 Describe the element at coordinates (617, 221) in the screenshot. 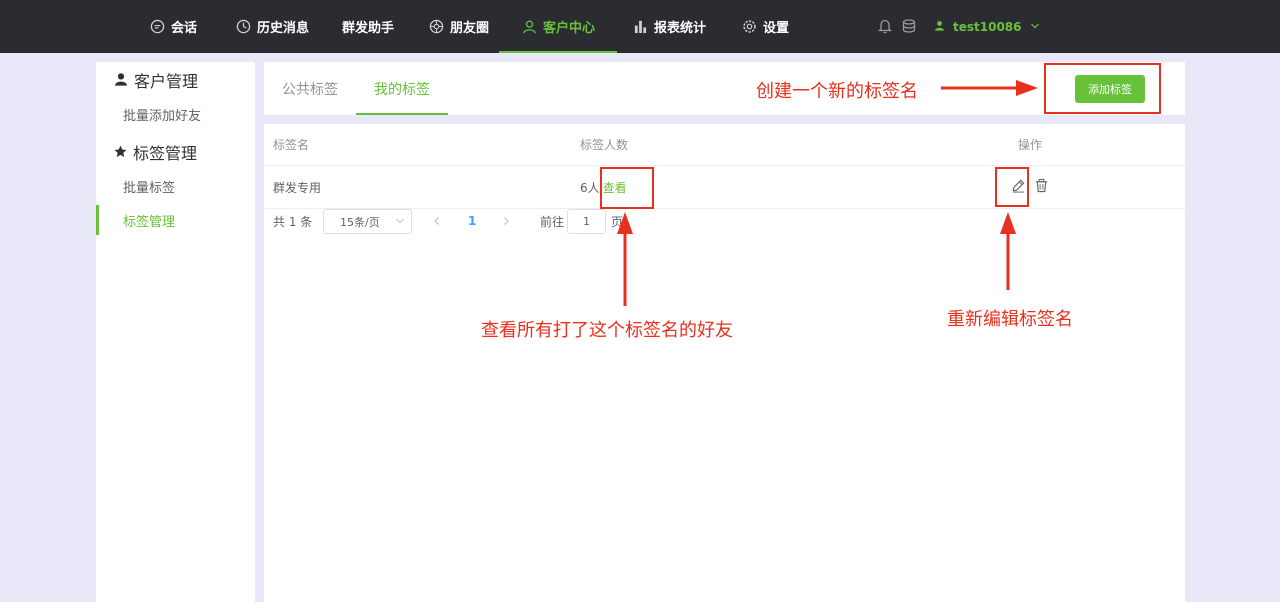

I see `goto-suffix: 页` at that location.